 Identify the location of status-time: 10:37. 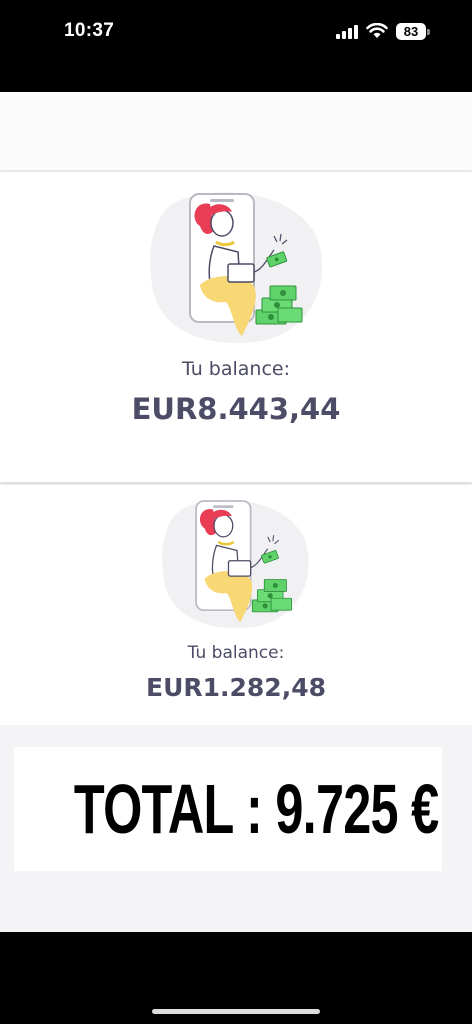
(89, 30).